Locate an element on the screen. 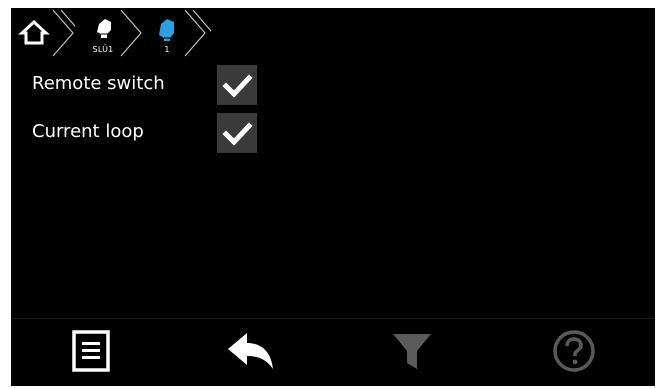  breadcrumb-home is located at coordinates (43, 35).